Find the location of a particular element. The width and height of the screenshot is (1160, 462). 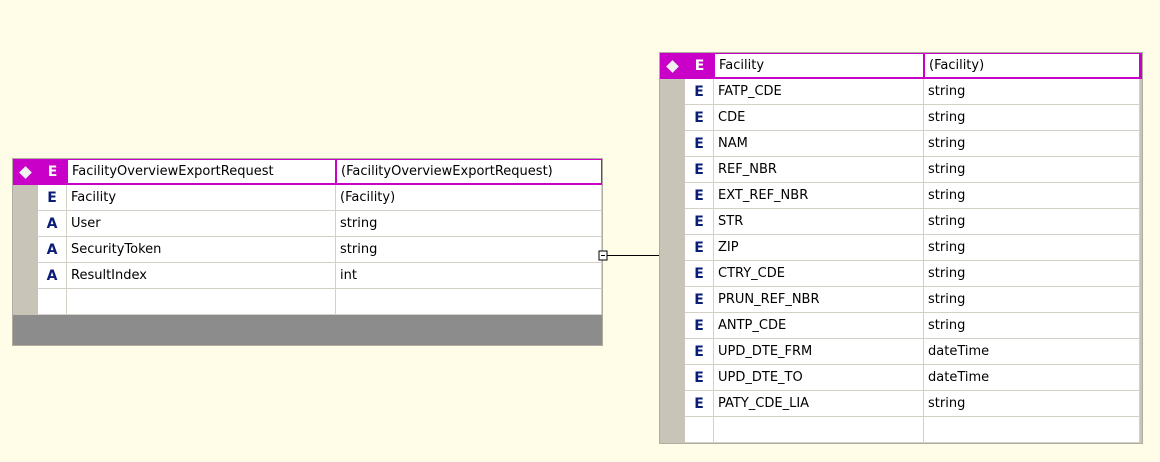

row-name: STR is located at coordinates (819, 222).